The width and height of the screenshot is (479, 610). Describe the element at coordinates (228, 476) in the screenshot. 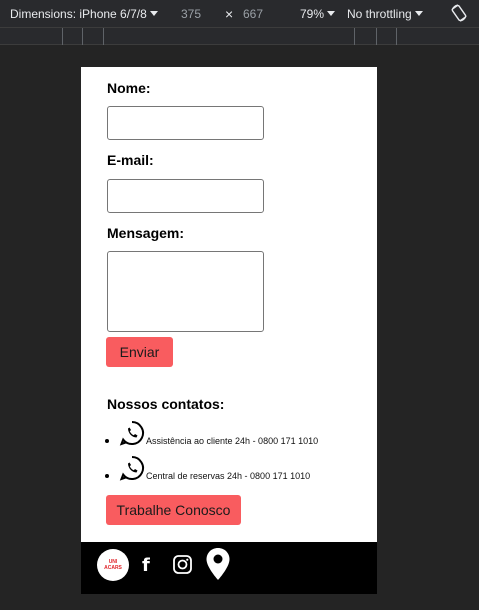

I see `contact-text: Central de reservas 24h - 0800 171 1010` at that location.